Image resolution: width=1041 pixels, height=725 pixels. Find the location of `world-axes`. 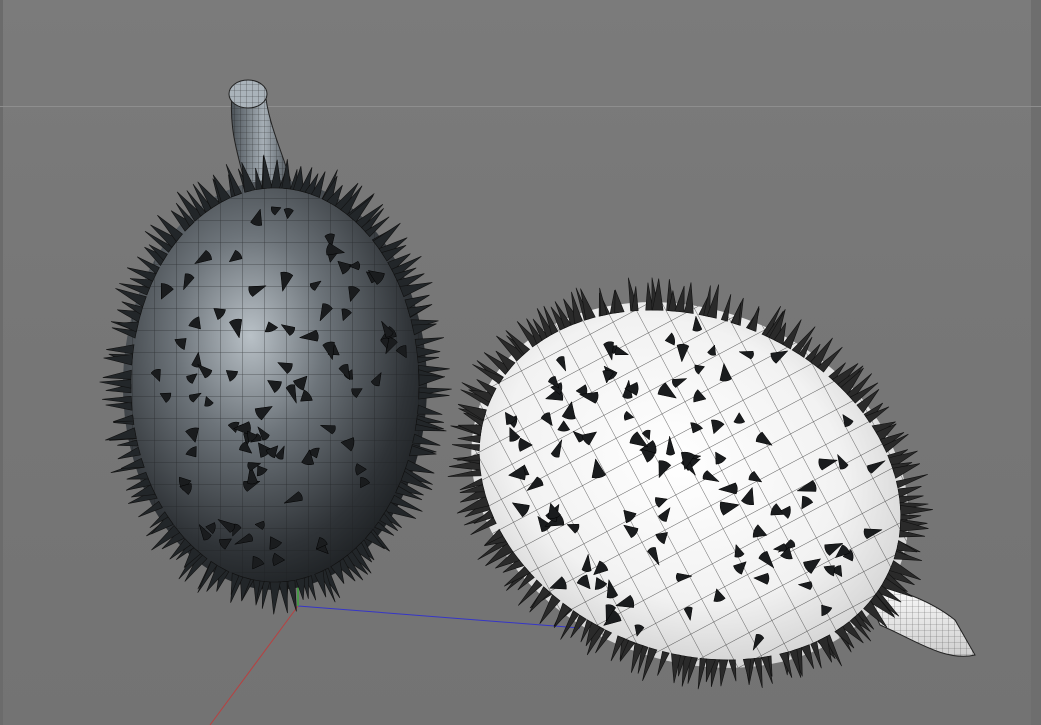

world-axes is located at coordinates (395, 654).